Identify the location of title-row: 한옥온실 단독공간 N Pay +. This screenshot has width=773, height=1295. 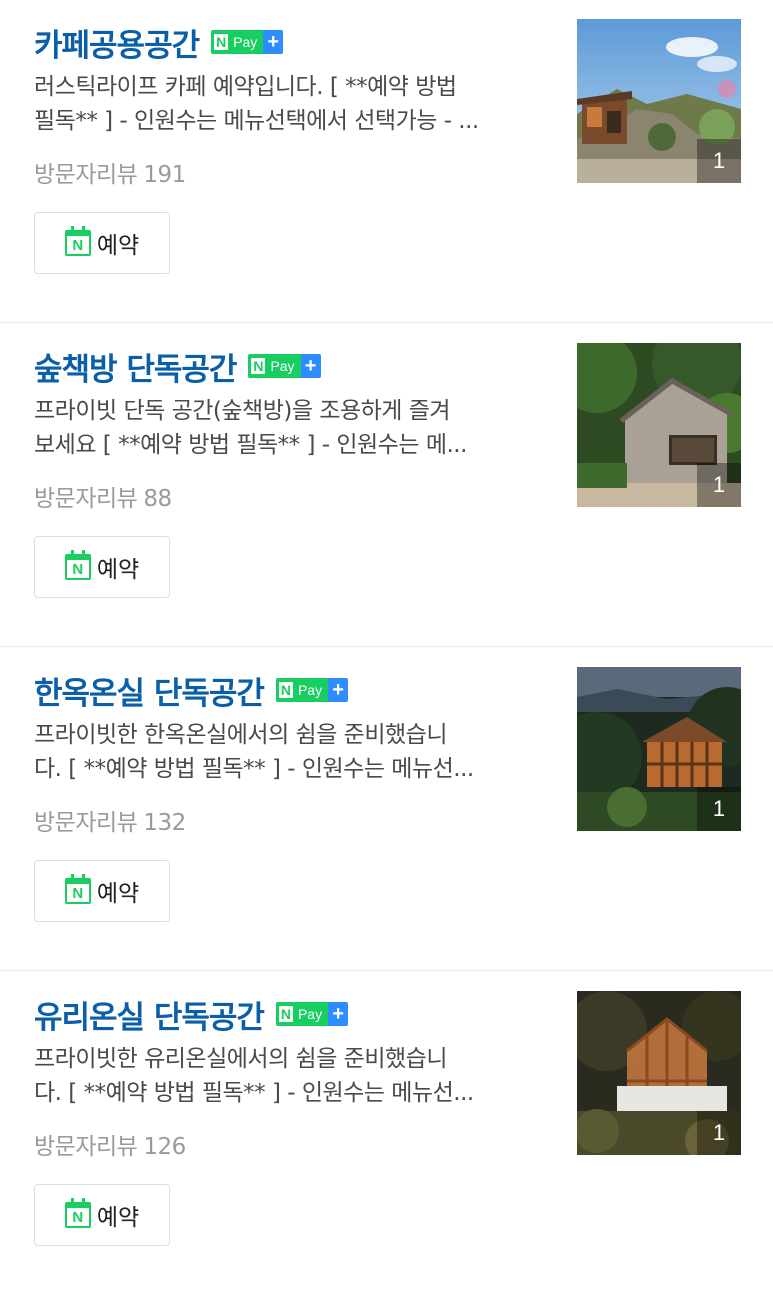
(191, 690).